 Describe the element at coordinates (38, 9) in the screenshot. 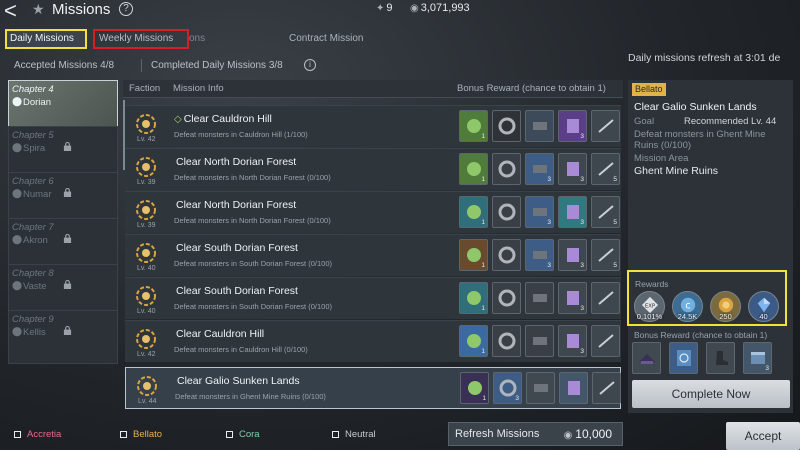

I see `star-icon: ★` at that location.